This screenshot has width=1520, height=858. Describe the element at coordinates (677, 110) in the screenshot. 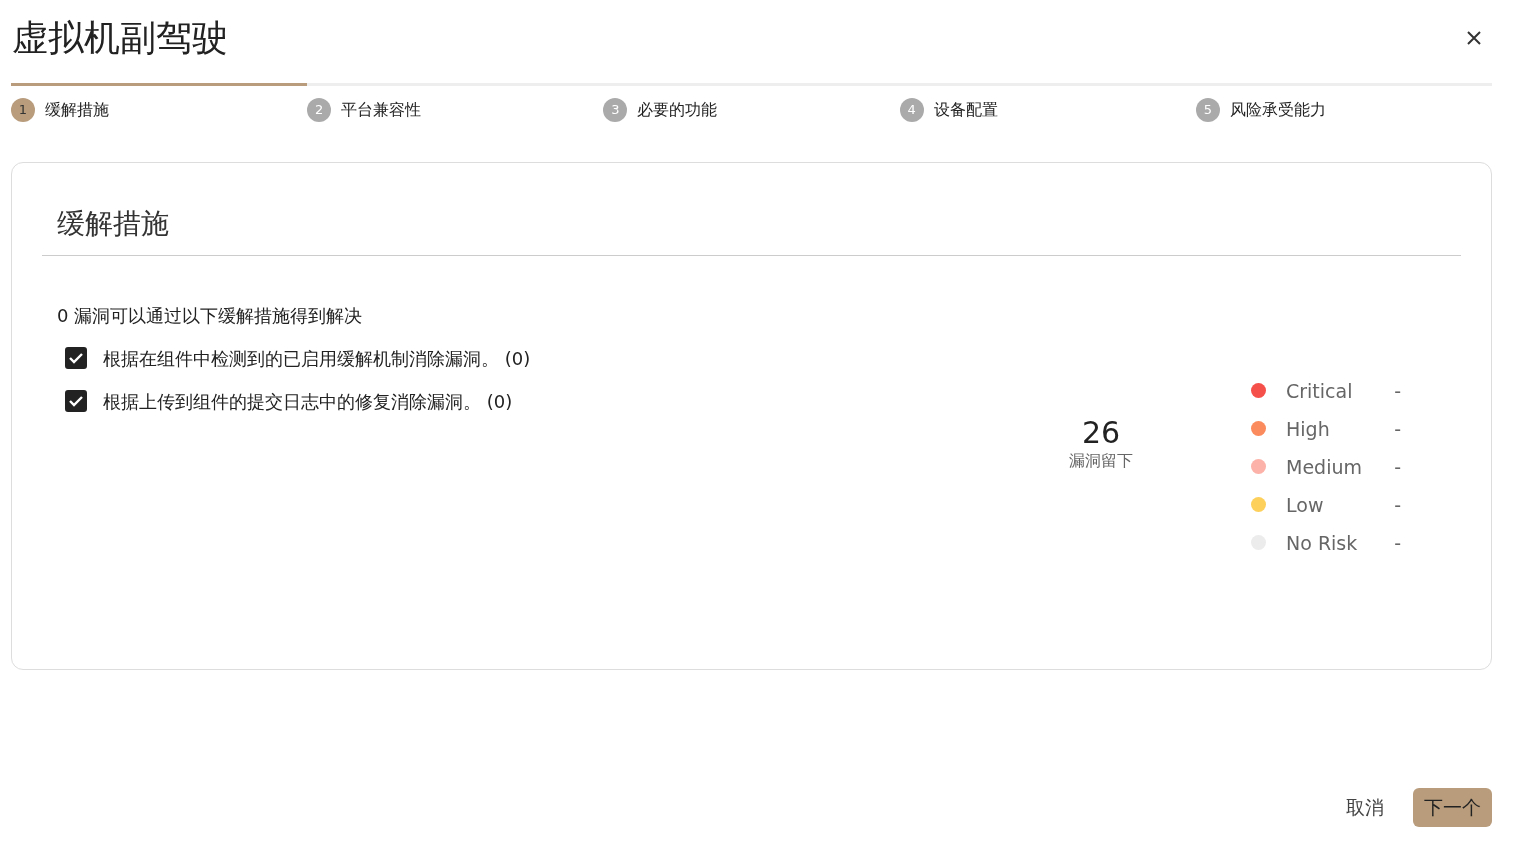

I see `step-tab: 必要的功能` at that location.